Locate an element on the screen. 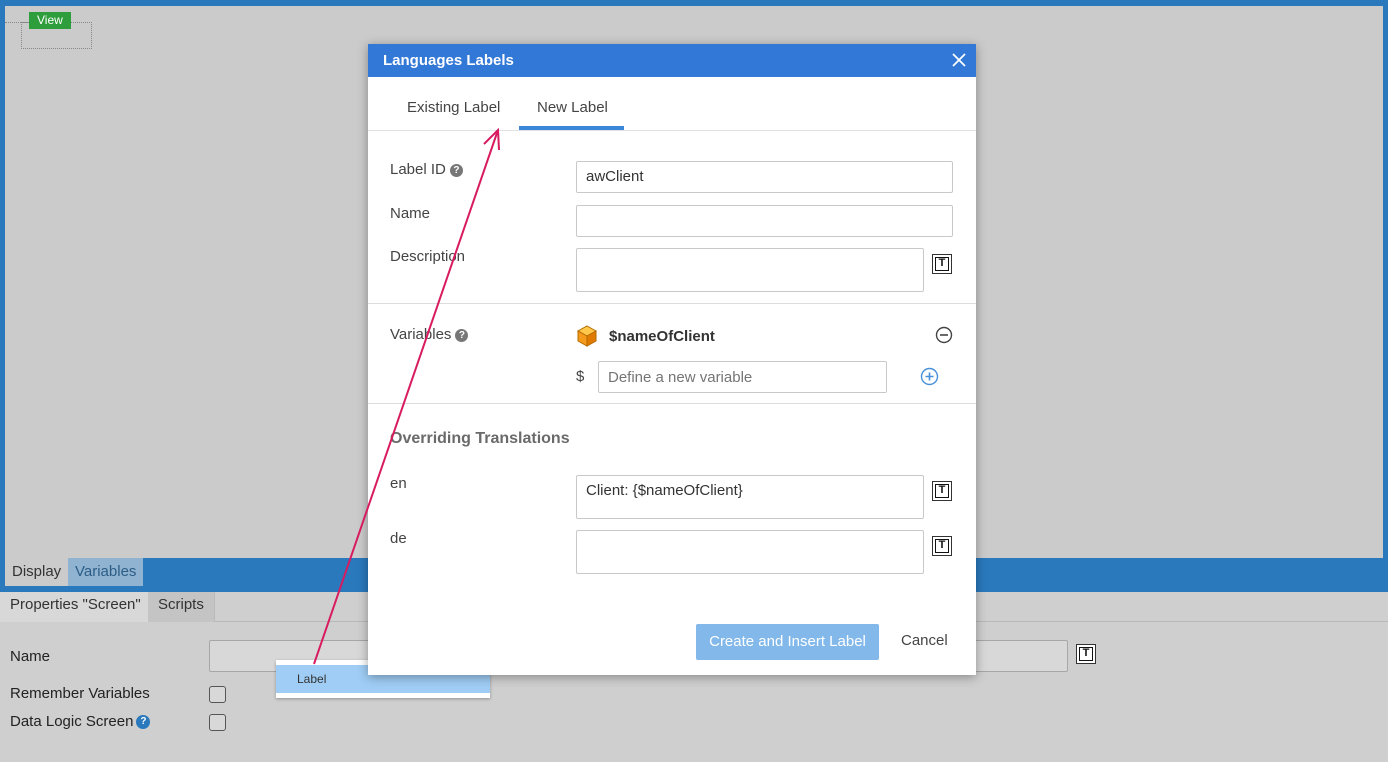 This screenshot has width=1388, height=762. dialog-header: Languages Labels is located at coordinates (672, 60).